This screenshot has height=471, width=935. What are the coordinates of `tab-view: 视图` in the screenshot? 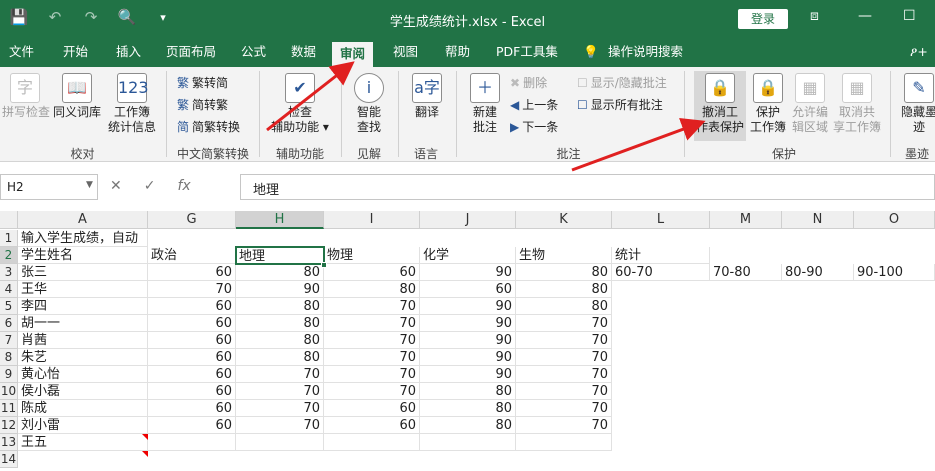 It's located at (405, 53).